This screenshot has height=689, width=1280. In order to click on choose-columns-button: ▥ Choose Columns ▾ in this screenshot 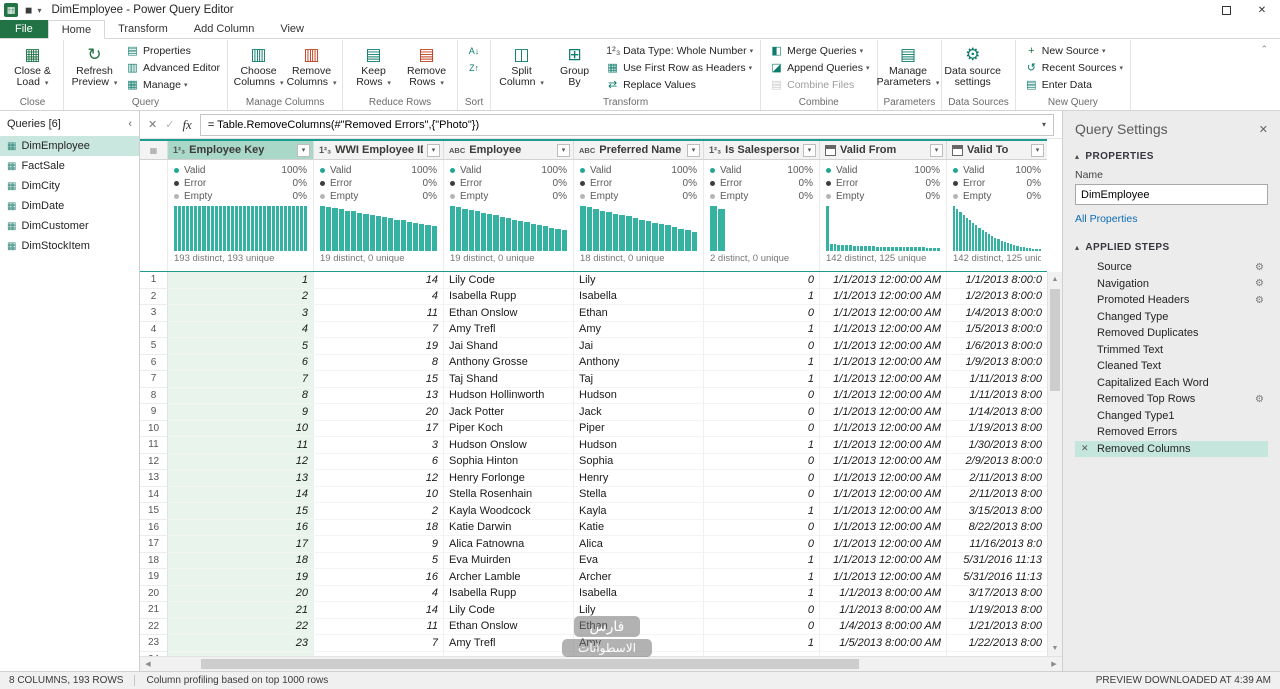, I will do `click(258, 65)`.